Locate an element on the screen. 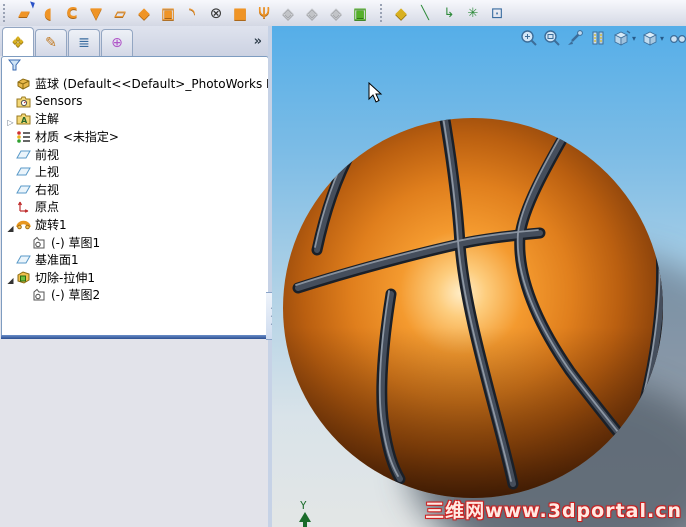 This screenshot has width=686, height=527. tree-item-revolve1: ◢ 旋转1 is located at coordinates (135, 225).